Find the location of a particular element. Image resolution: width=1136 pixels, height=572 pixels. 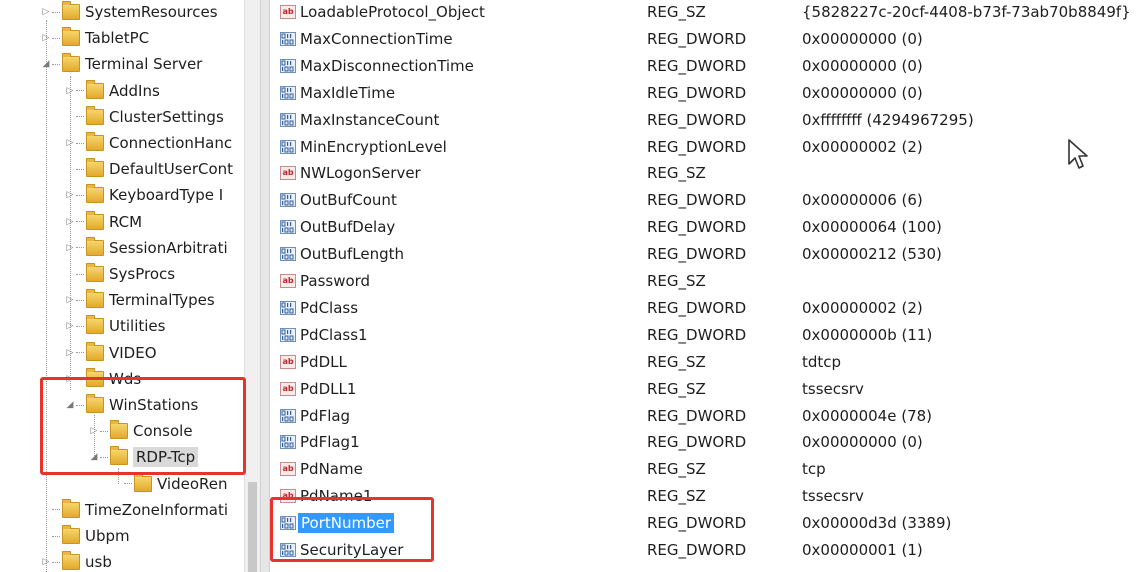

value-row-pdname1: ab PdName1 REG_SZ tssecsrv is located at coordinates (704, 496).